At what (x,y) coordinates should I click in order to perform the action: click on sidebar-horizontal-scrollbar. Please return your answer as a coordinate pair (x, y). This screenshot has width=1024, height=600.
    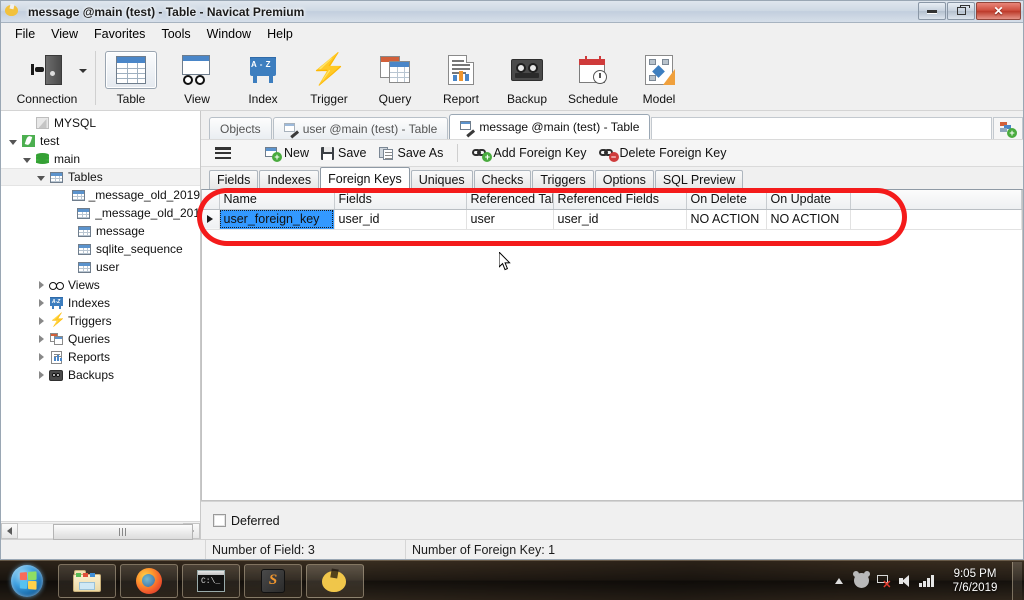
    Looking at the image, I should click on (100, 530).